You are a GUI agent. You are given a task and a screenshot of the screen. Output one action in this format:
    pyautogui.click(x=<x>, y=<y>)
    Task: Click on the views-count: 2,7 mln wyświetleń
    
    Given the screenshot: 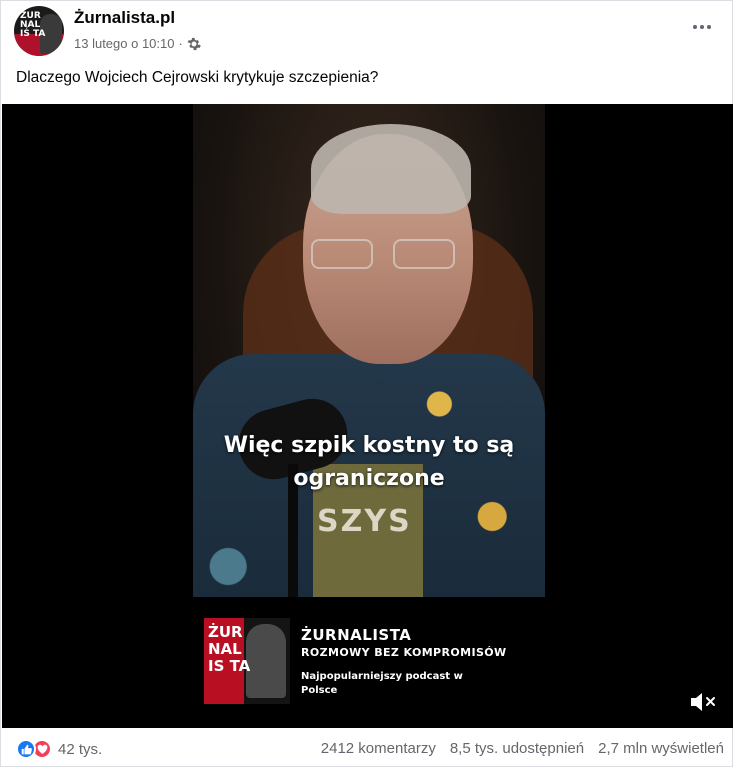 What is the action you would take?
    pyautogui.click(x=661, y=748)
    